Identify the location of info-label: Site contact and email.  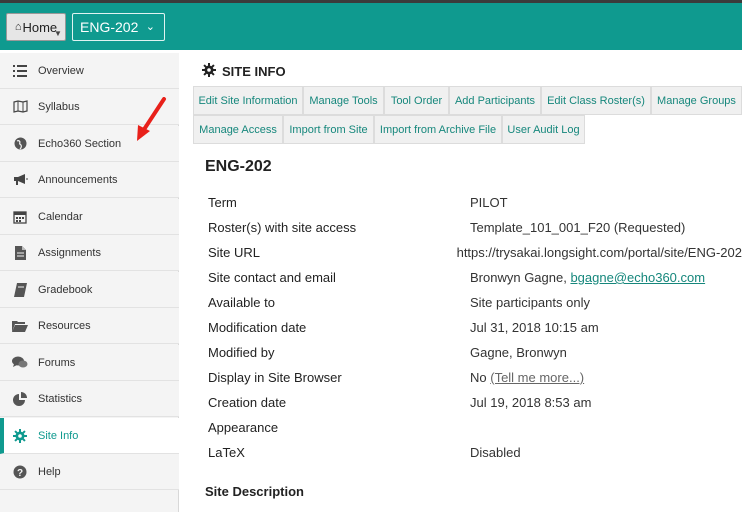
(272, 277).